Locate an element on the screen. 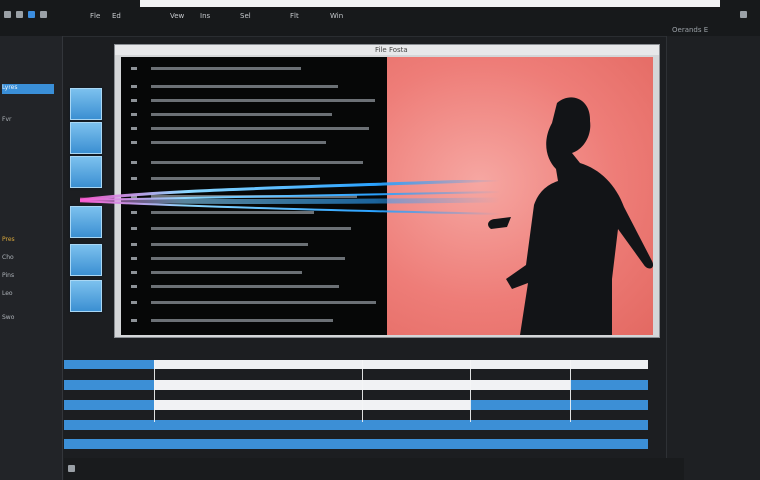 This screenshot has width=760, height=480. top-toolbar: Fle Ed Vew Ins Sel Flt Win Oerands E is located at coordinates (380, 18).